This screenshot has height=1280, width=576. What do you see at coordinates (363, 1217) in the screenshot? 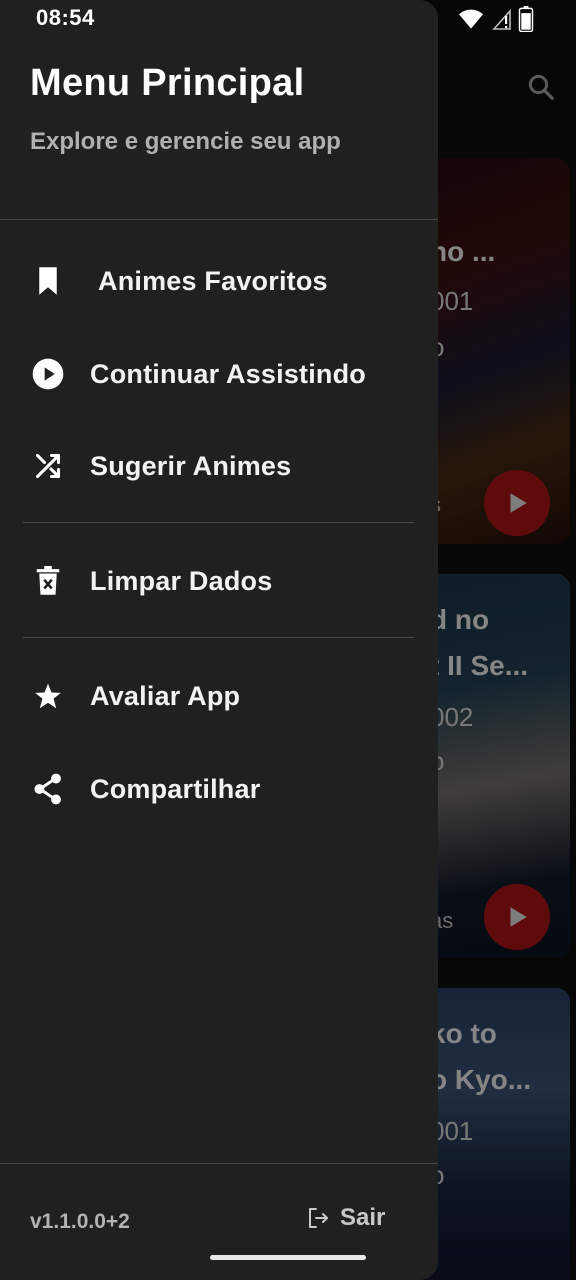
I see `logout-label: Sair` at bounding box center [363, 1217].